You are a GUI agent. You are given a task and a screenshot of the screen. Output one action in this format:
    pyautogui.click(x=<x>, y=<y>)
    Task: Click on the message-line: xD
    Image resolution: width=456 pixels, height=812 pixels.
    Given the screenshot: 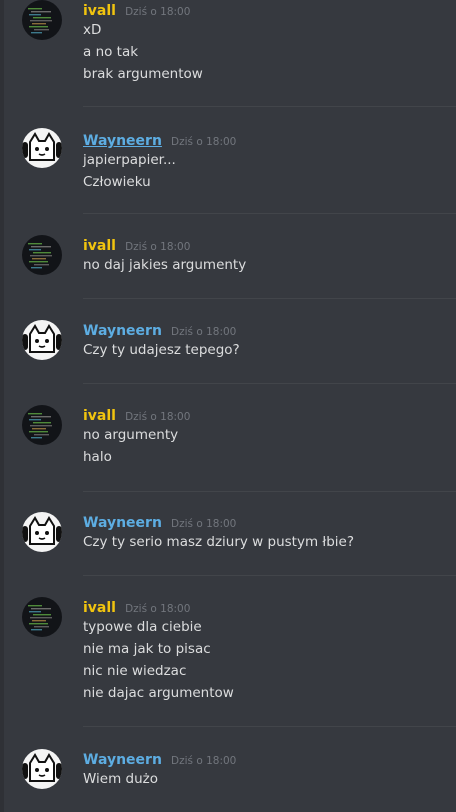 What is the action you would take?
    pyautogui.click(x=92, y=30)
    